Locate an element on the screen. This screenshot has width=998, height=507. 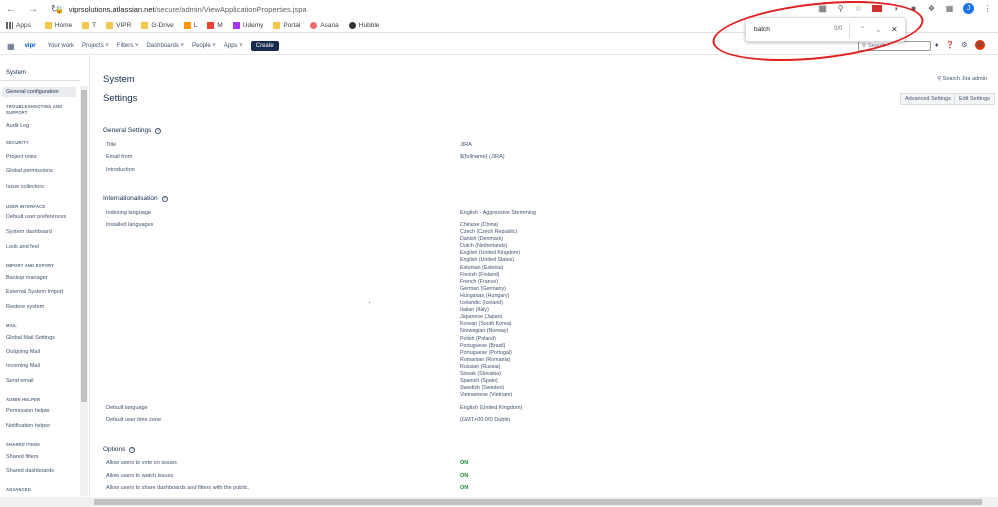
nav-your-work: Your work is located at coordinates (61, 46).